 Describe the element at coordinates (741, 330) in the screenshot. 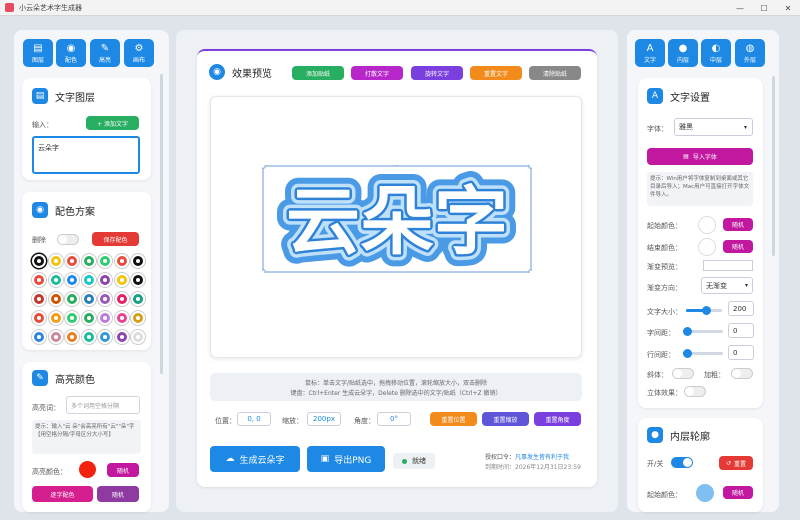

I see `spacing-field: 0` at that location.